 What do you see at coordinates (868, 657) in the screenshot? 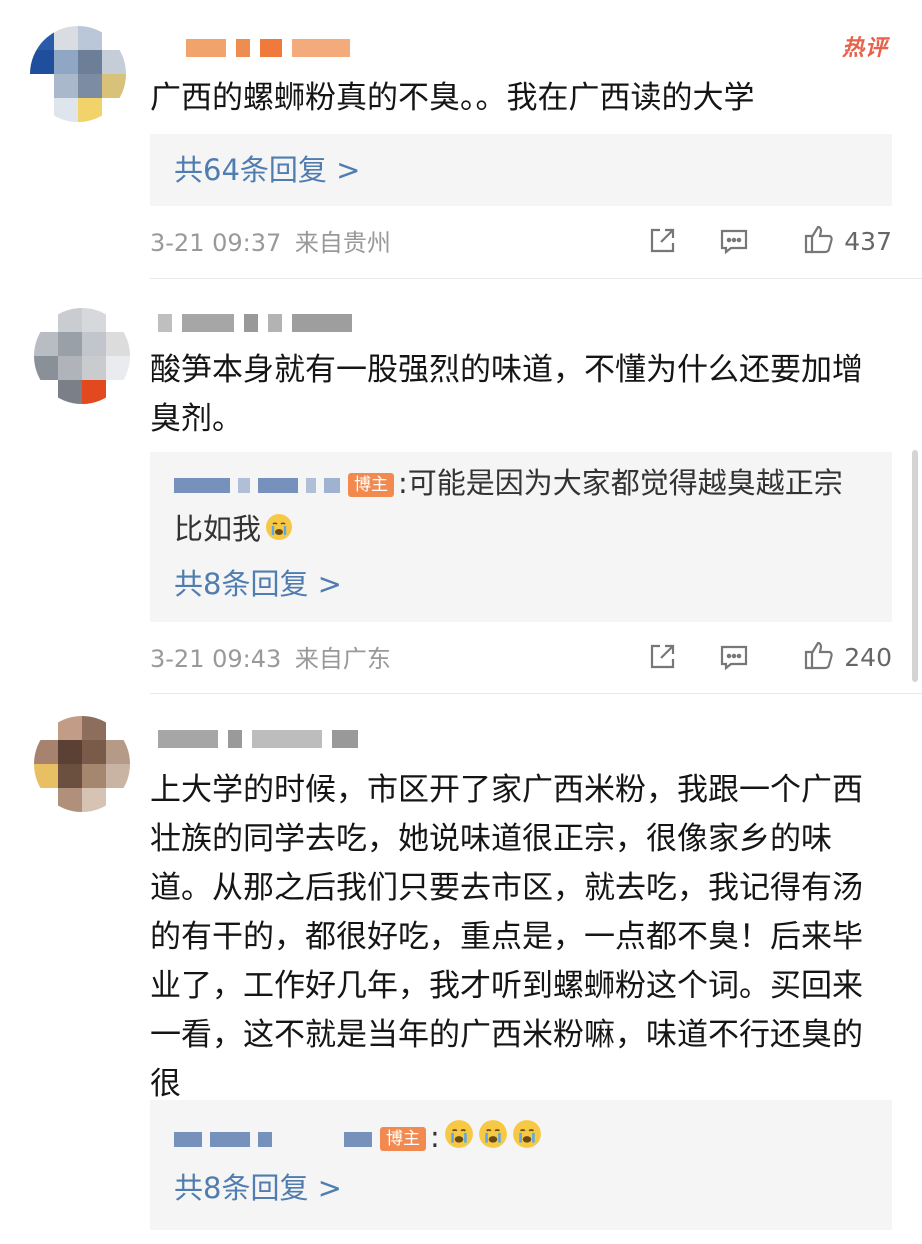
I see `like-count: 240` at bounding box center [868, 657].